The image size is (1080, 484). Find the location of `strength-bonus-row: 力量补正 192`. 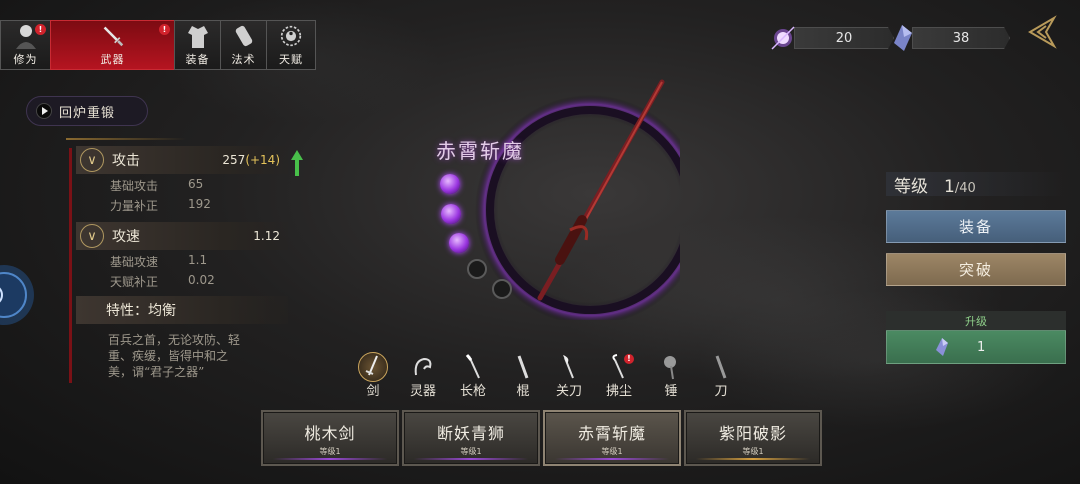

strength-bonus-row: 力量补正 192 is located at coordinates (160, 205).